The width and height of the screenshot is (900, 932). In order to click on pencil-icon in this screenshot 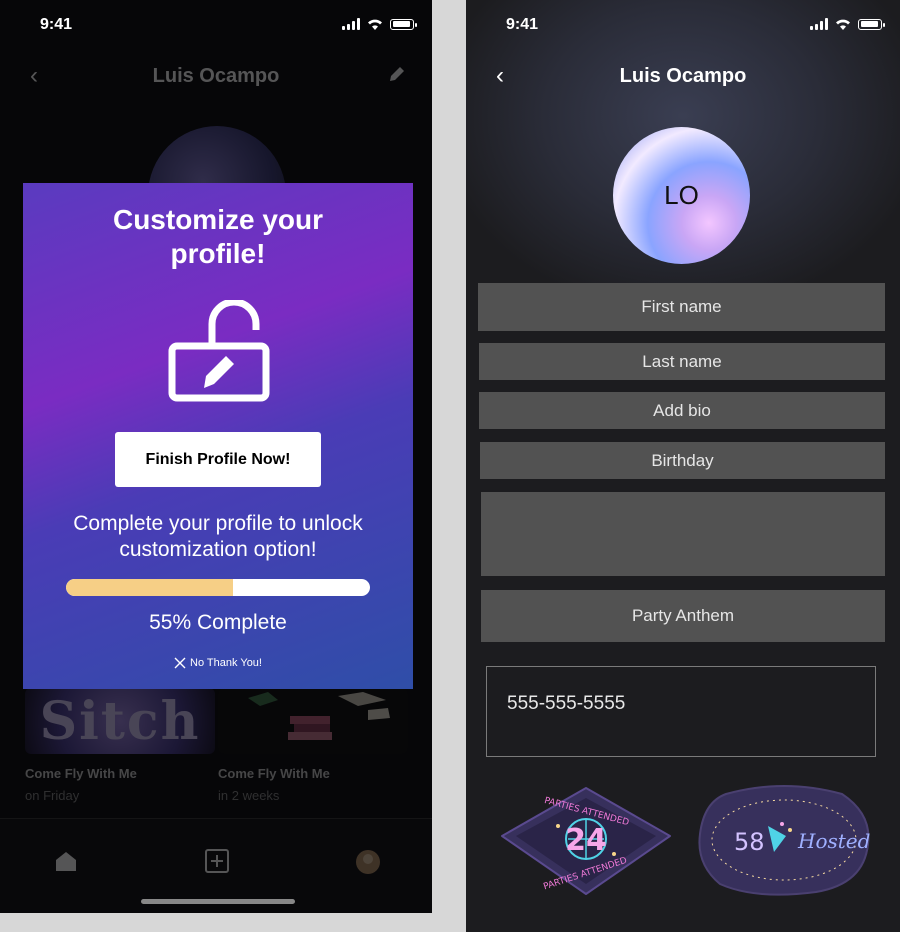, I will do `click(397, 76)`.